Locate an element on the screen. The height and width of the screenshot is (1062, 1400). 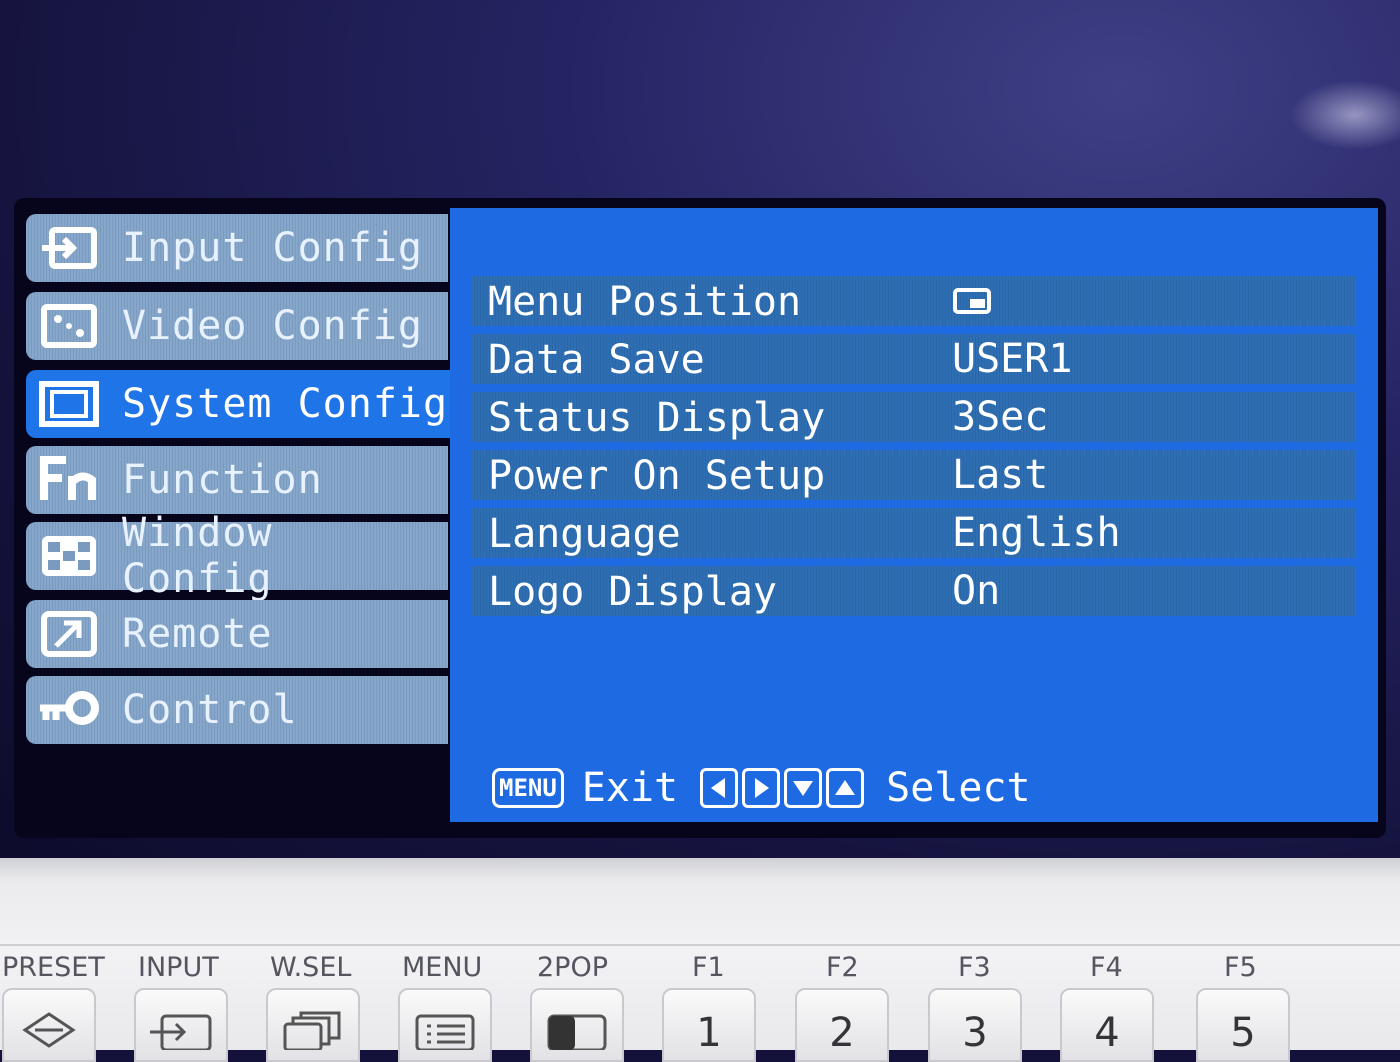
menu-position-icon is located at coordinates (972, 301).